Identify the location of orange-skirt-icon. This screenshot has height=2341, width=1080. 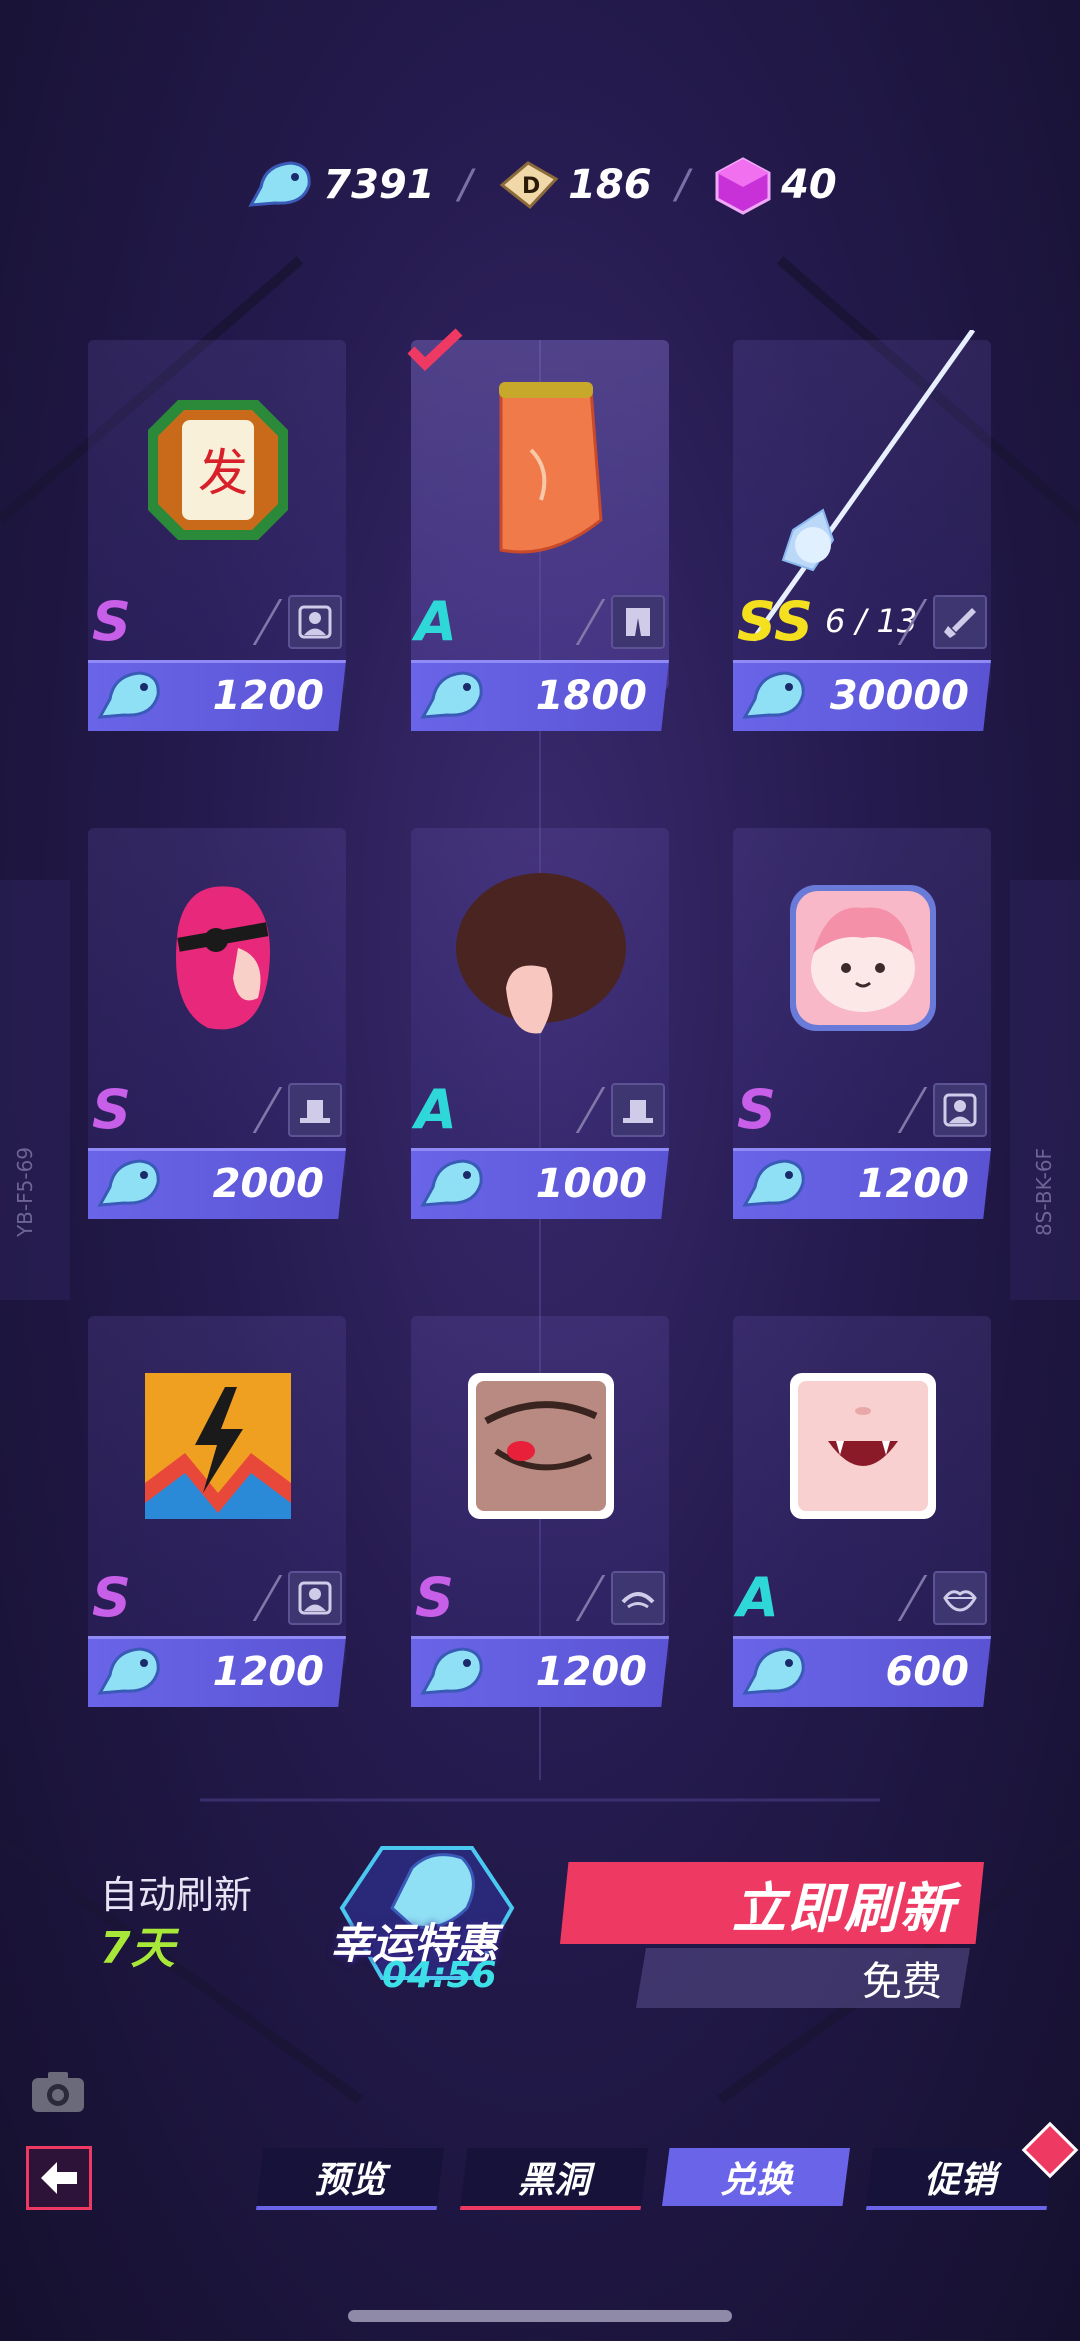
(541, 470).